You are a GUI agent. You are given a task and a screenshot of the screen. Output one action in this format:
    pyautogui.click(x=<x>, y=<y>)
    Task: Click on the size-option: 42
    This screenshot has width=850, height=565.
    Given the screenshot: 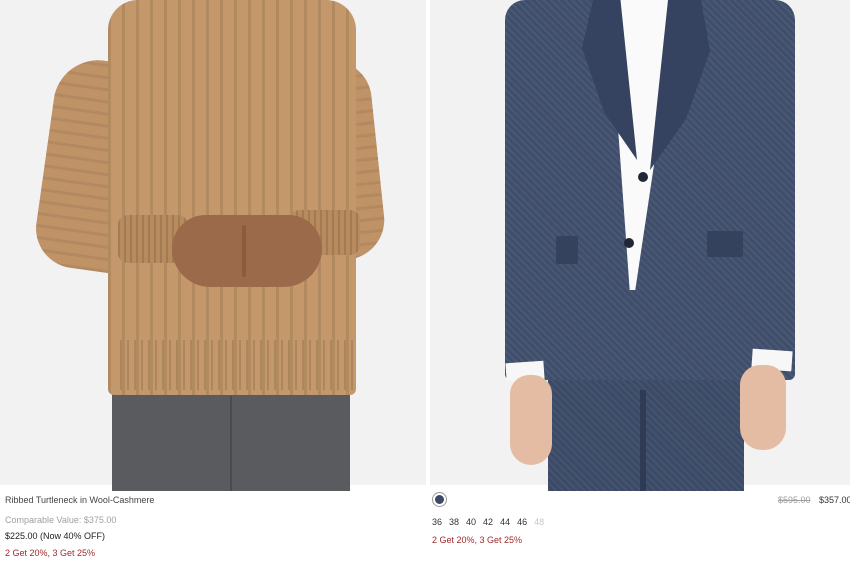 What is the action you would take?
    pyautogui.click(x=488, y=522)
    